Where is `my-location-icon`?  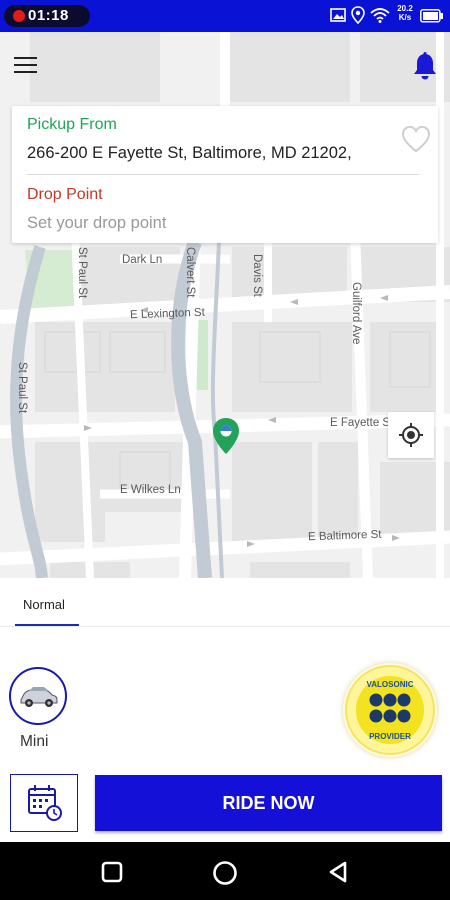 my-location-icon is located at coordinates (411, 435).